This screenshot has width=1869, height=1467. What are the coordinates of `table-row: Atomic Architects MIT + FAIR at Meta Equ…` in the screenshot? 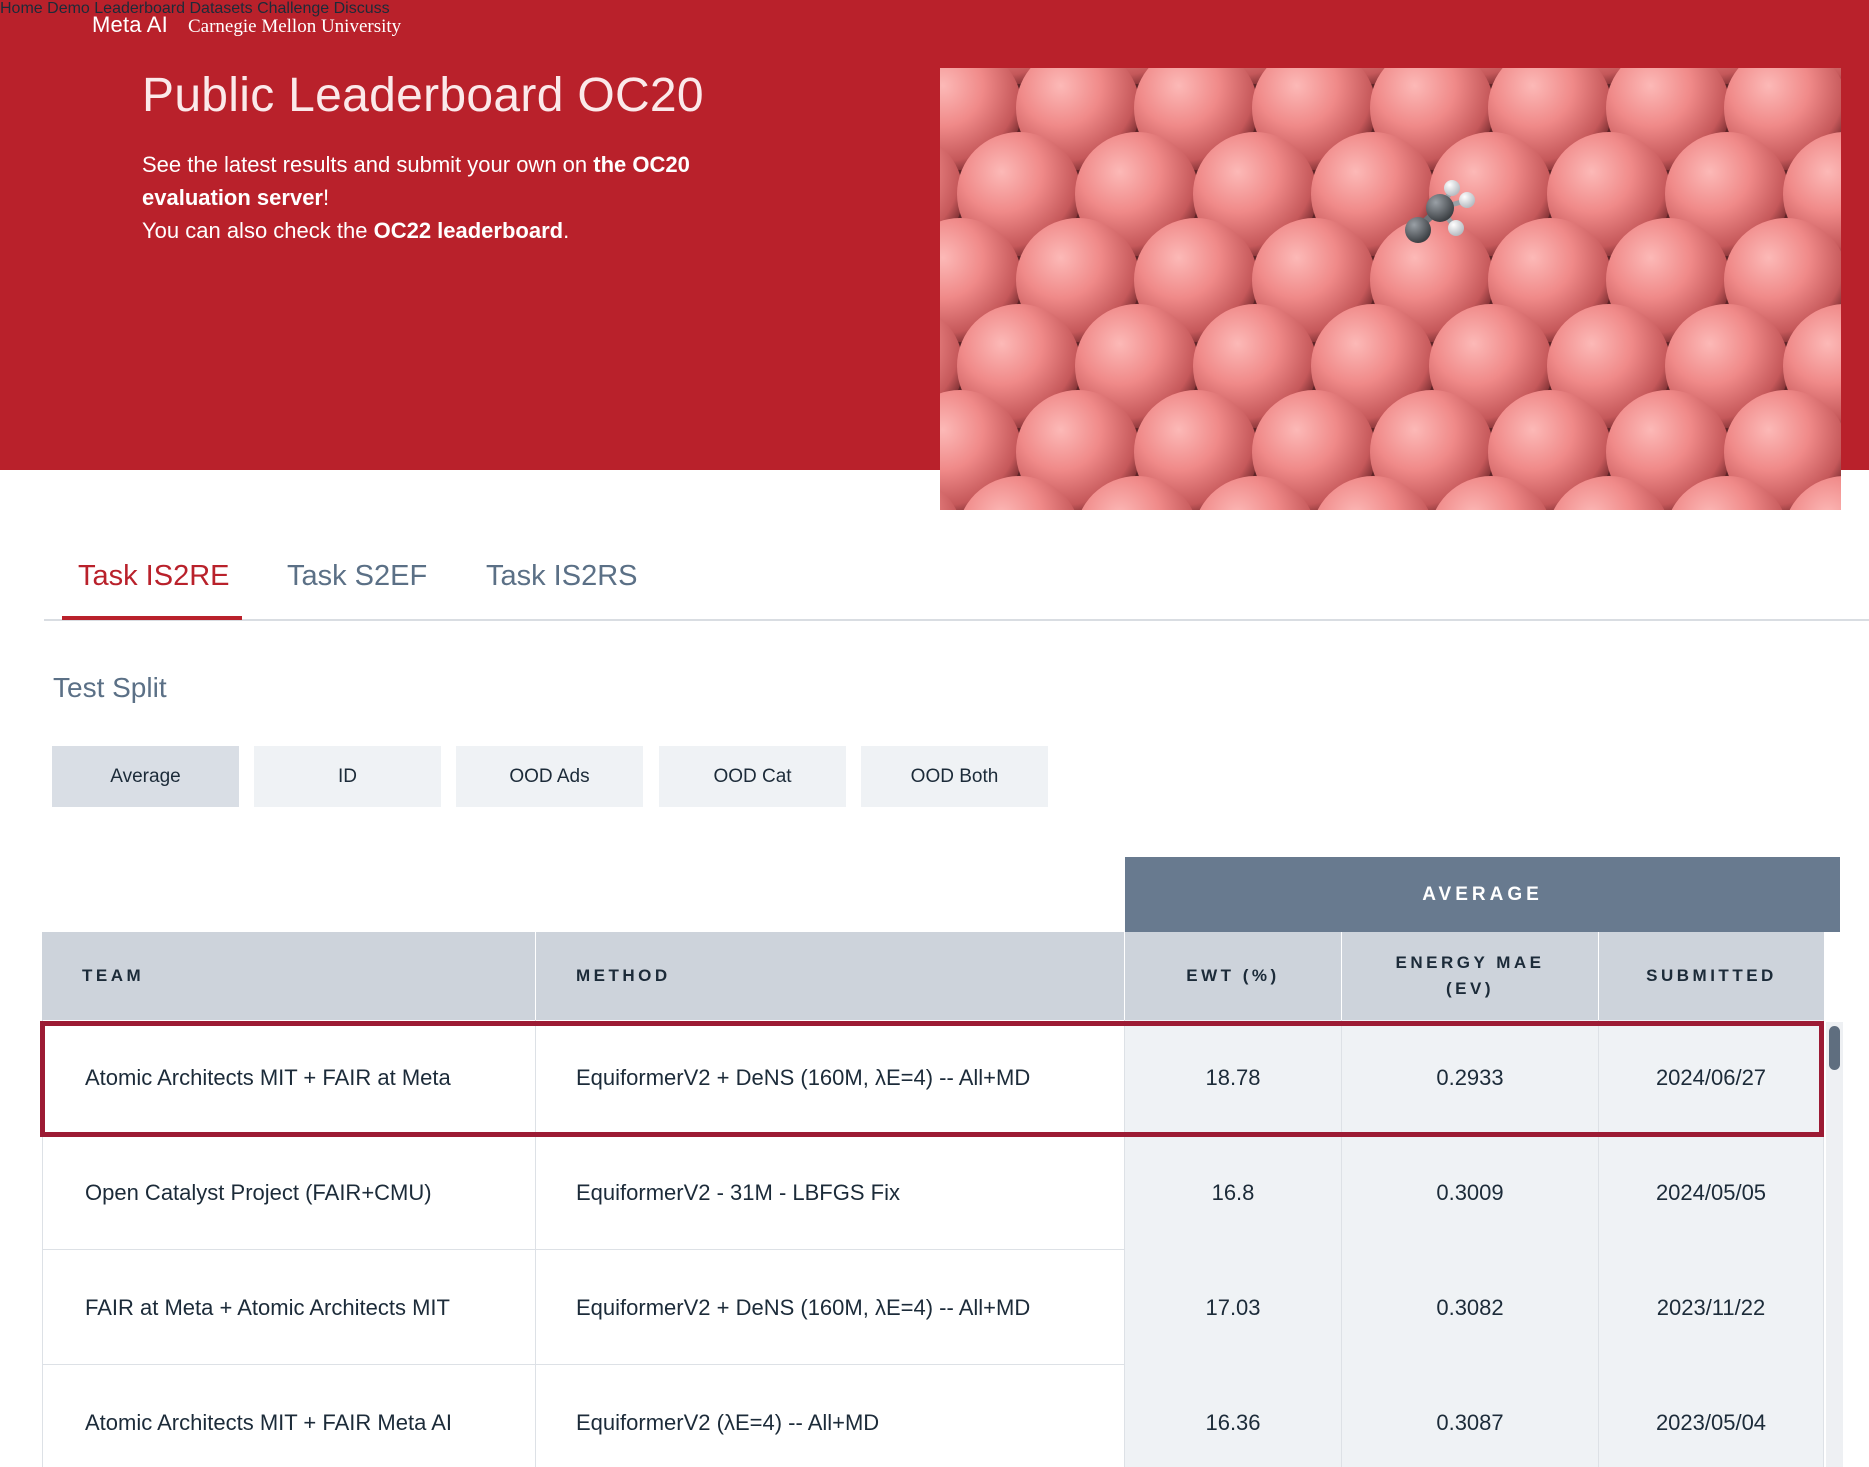 It's located at (933, 1077).